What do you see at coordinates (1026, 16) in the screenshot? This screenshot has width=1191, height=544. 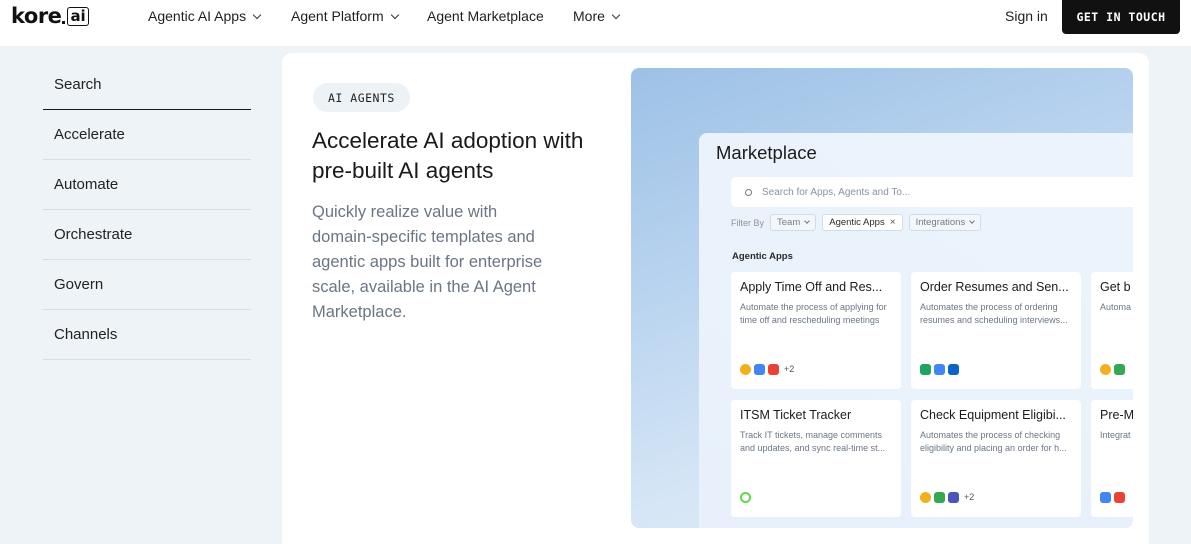 I see `sign-in-link: Sign in` at bounding box center [1026, 16].